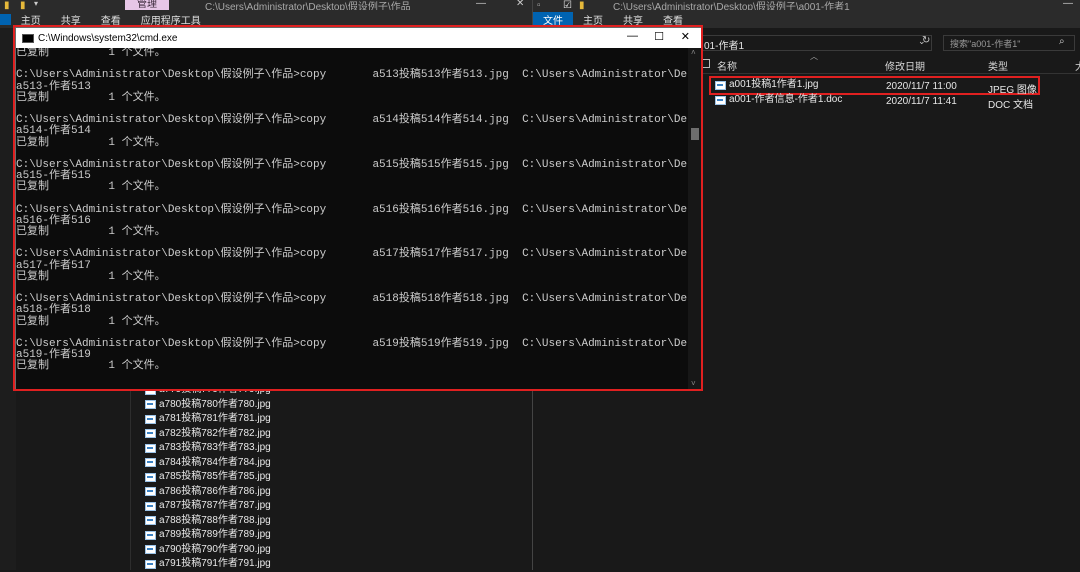 This screenshot has width=1080, height=572. I want to click on refresh-icon: ↻, so click(926, 40).